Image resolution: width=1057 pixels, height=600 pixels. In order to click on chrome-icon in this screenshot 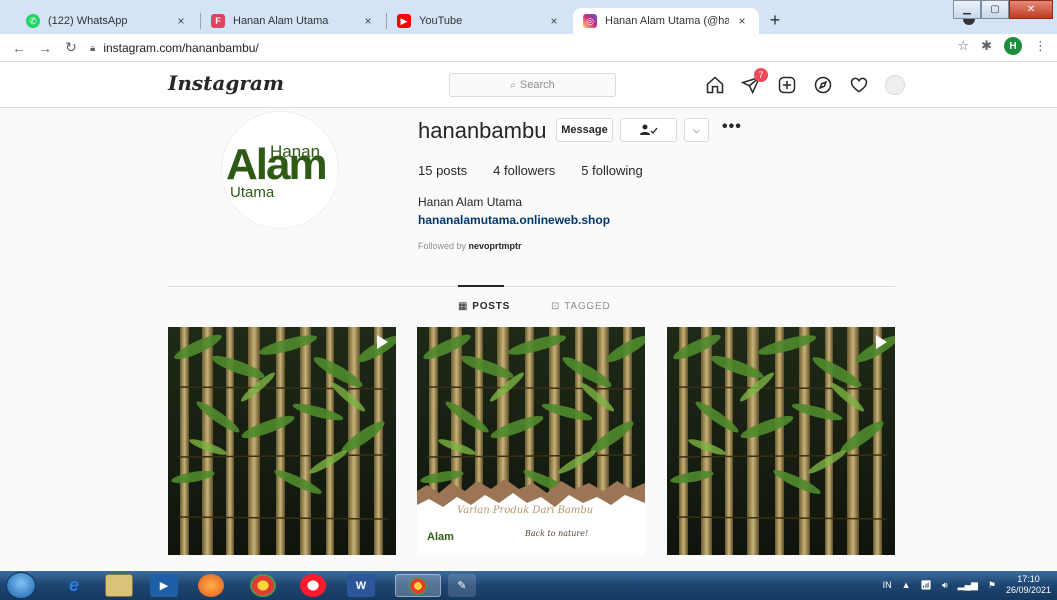, I will do `click(263, 585)`.